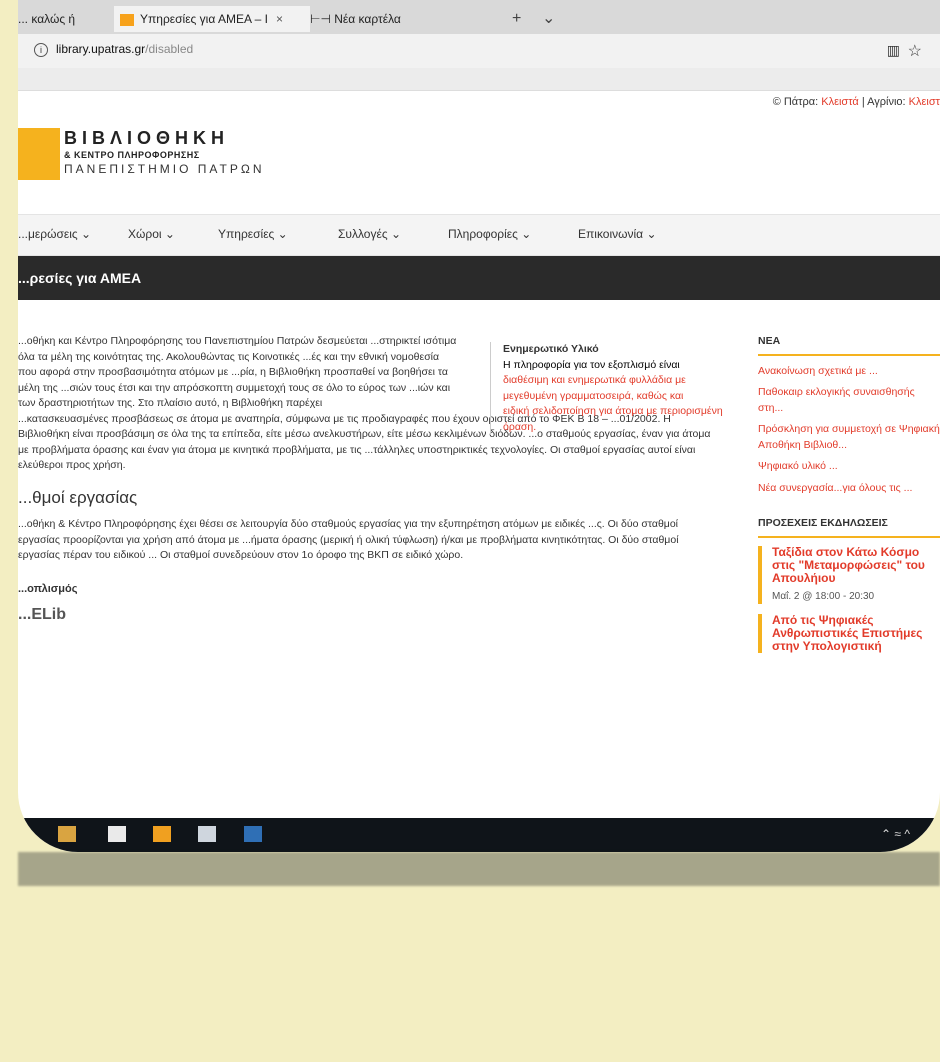  Describe the element at coordinates (253, 834) in the screenshot. I see `word-icon` at that location.